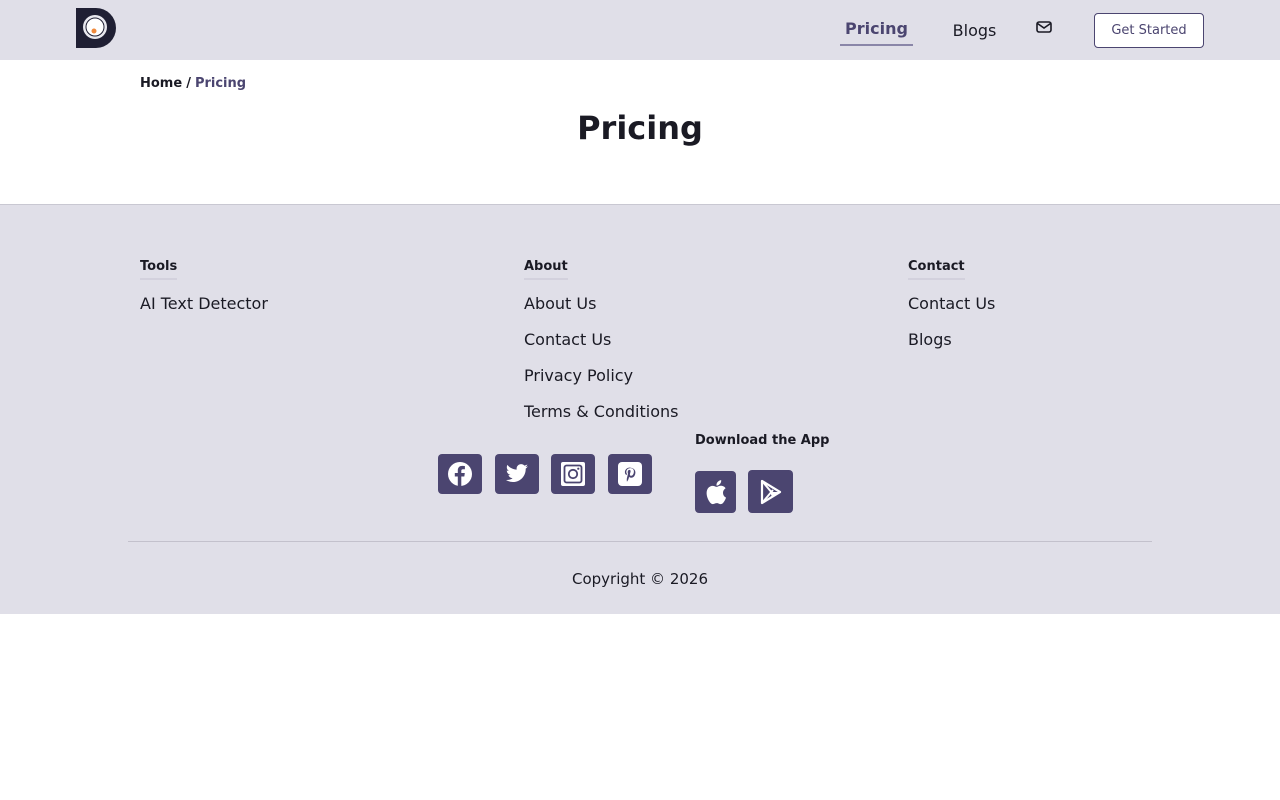  What do you see at coordinates (936, 269) in the screenshot?
I see `footer-contact-title: Contact` at bounding box center [936, 269].